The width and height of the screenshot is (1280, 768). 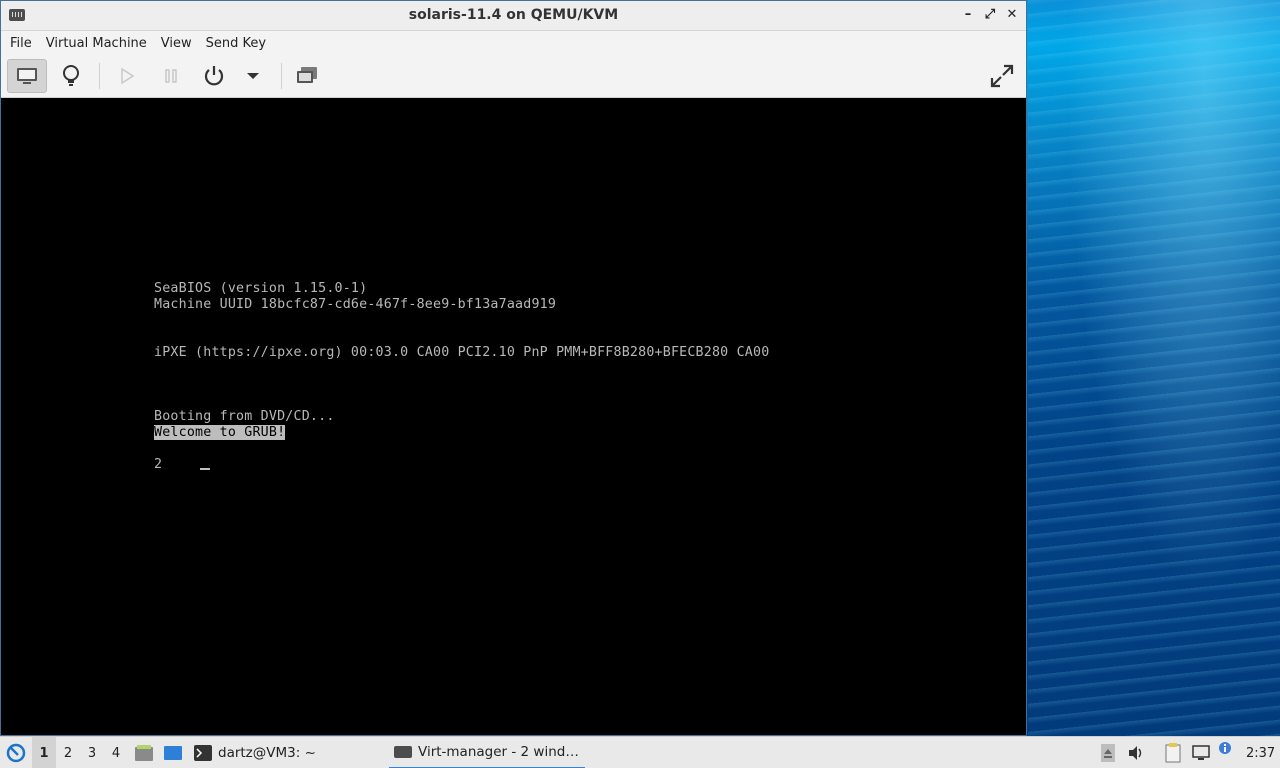 What do you see at coordinates (21, 43) in the screenshot?
I see `menu-file: File` at bounding box center [21, 43].